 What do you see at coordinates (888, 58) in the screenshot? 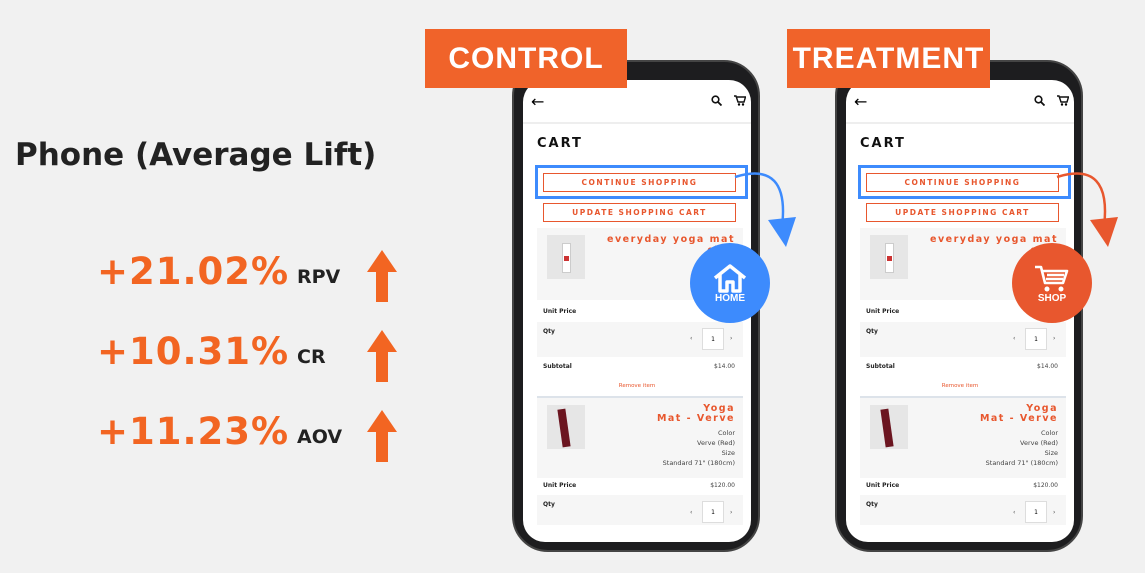
I see `variant-tag: TREATMENT` at bounding box center [888, 58].